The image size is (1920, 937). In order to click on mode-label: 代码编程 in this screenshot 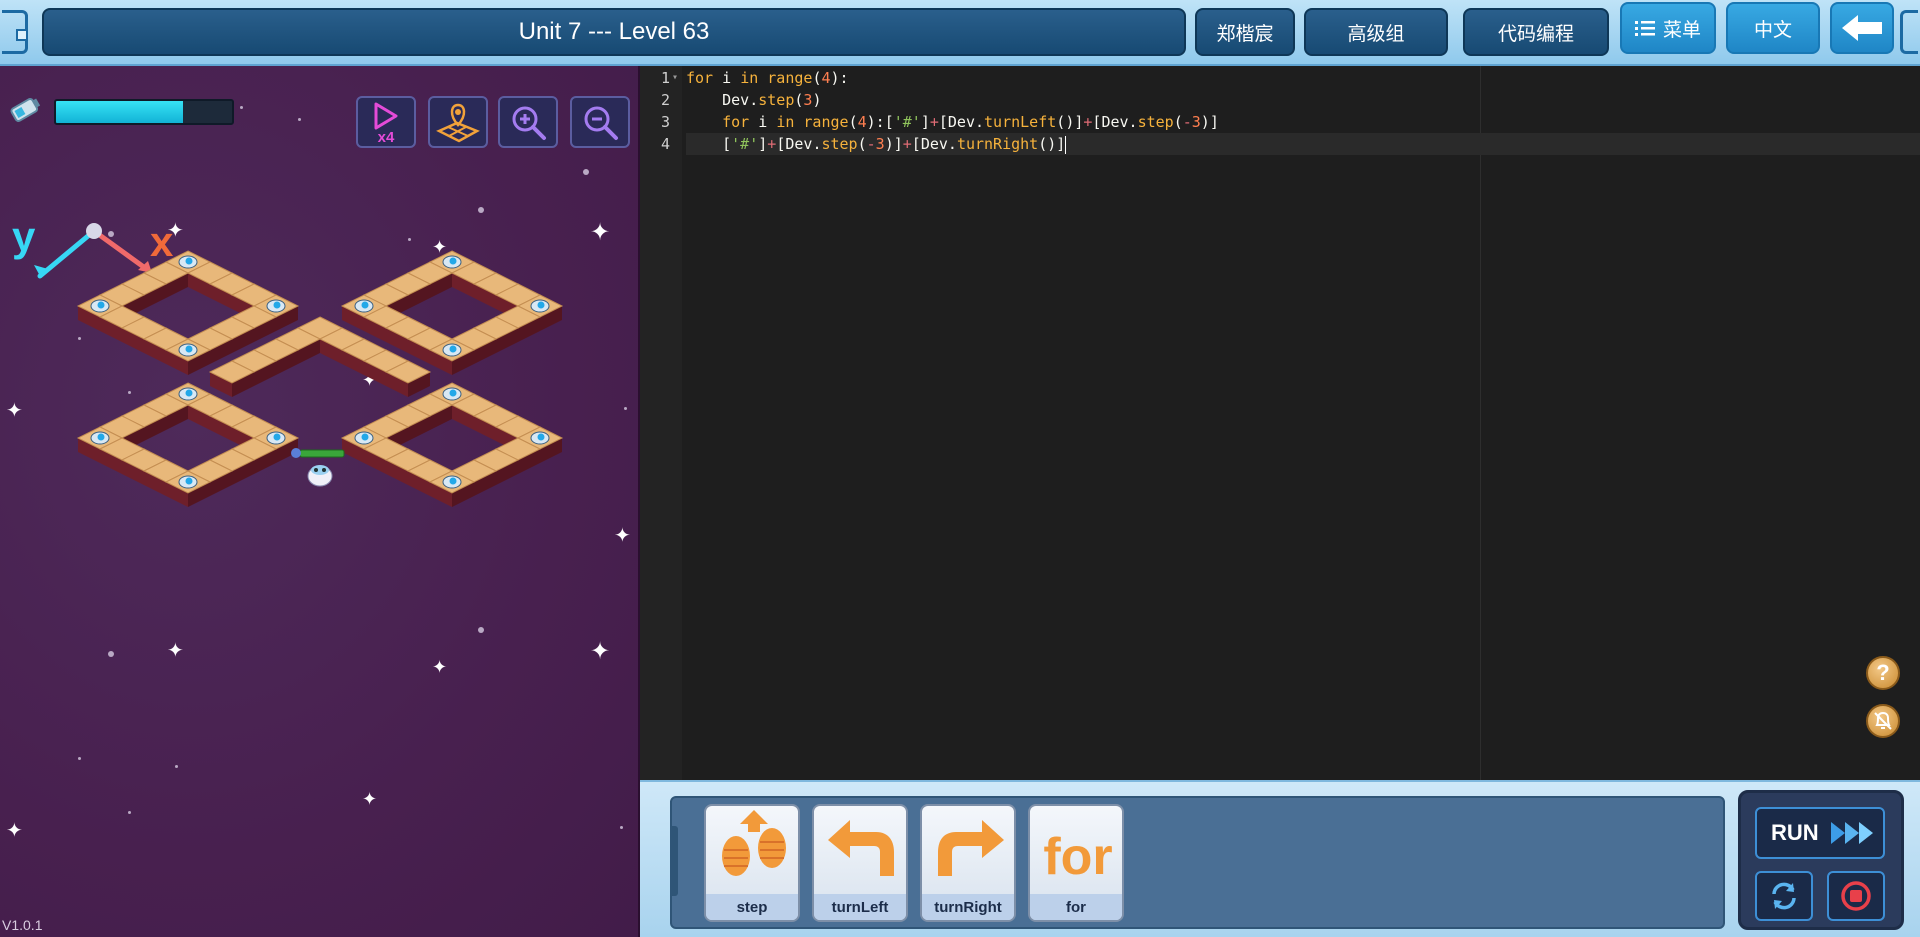, I will do `click(1535, 34)`.